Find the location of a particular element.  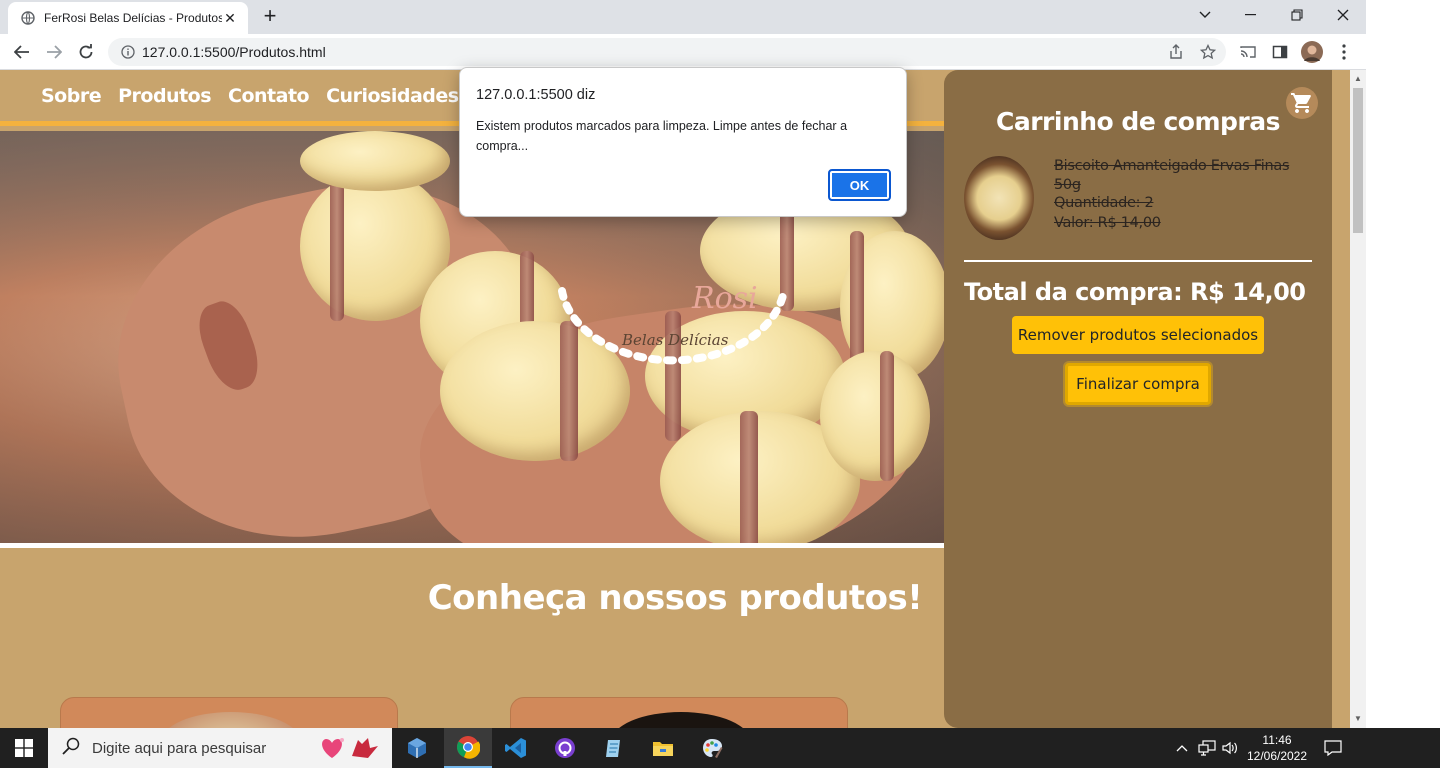

tab-title: FerRosi Belas Delícias - Produtos is located at coordinates (133, 18).